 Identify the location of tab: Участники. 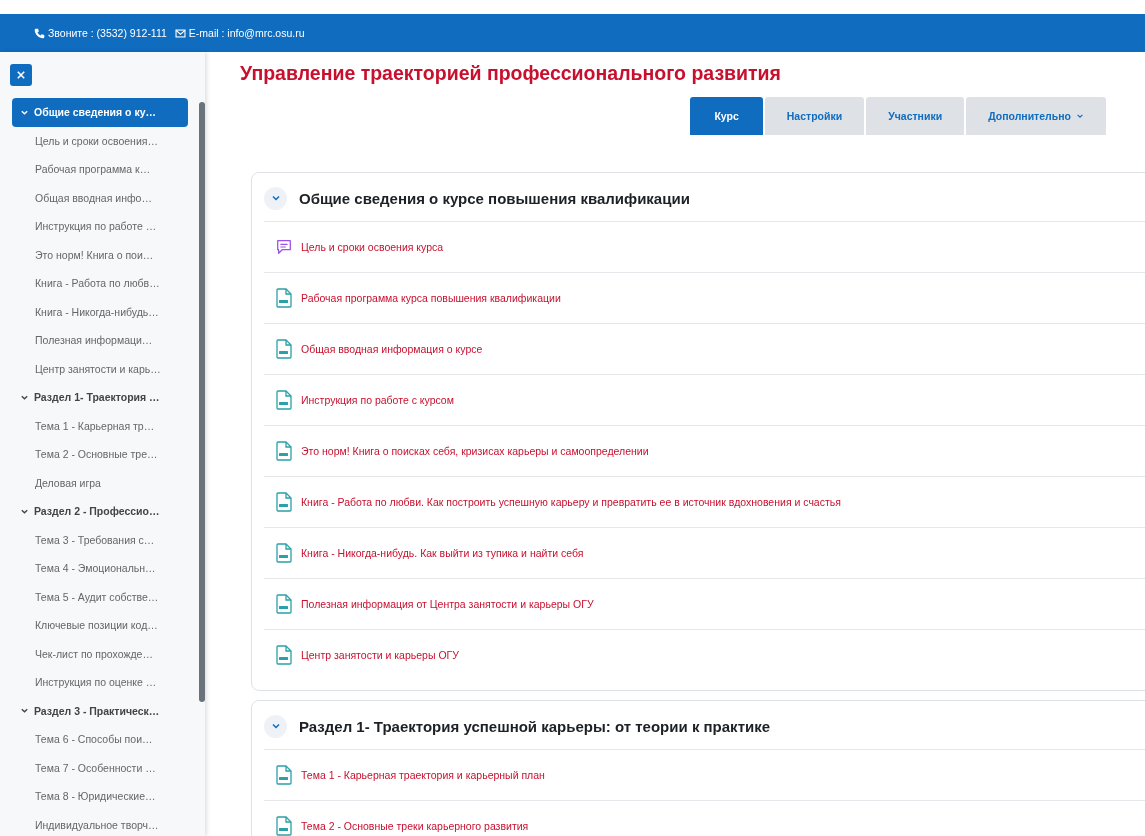
(915, 116).